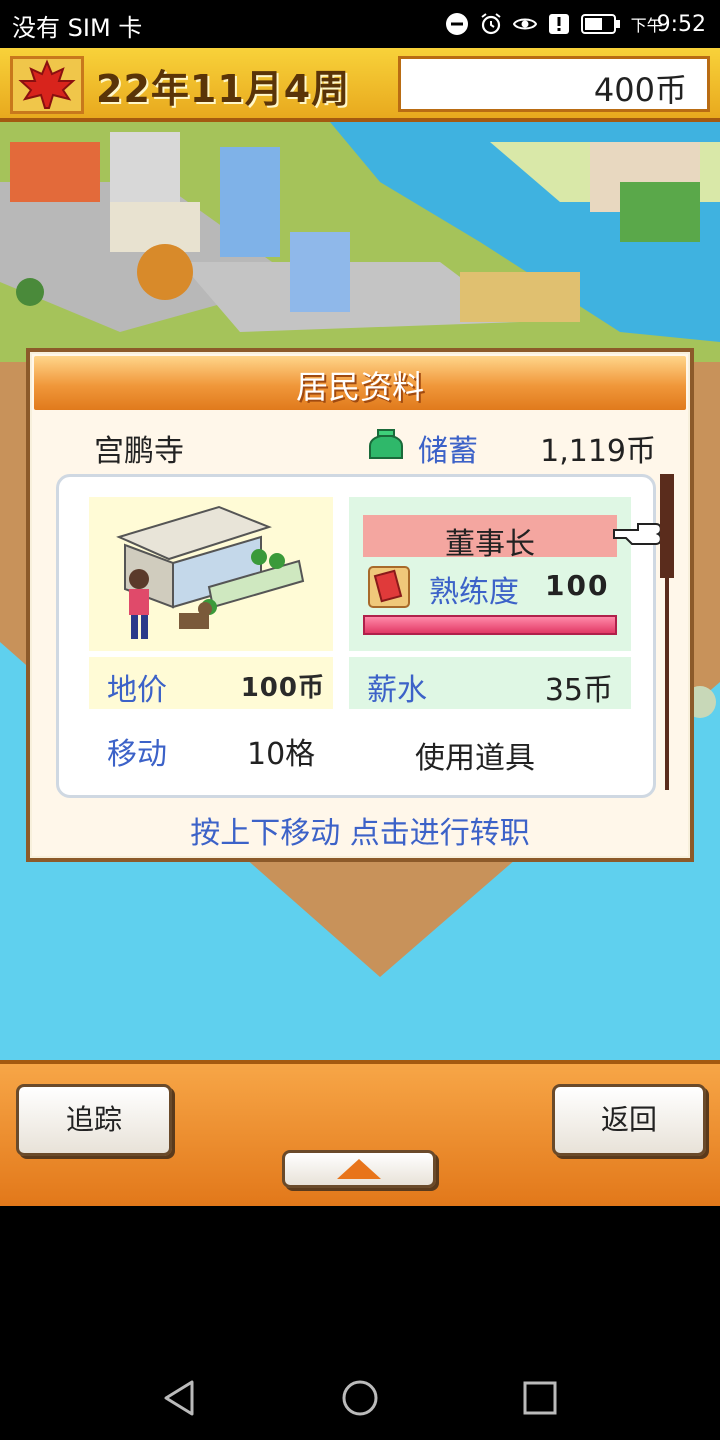  I want to click on skill-progress-fill, so click(490, 625).